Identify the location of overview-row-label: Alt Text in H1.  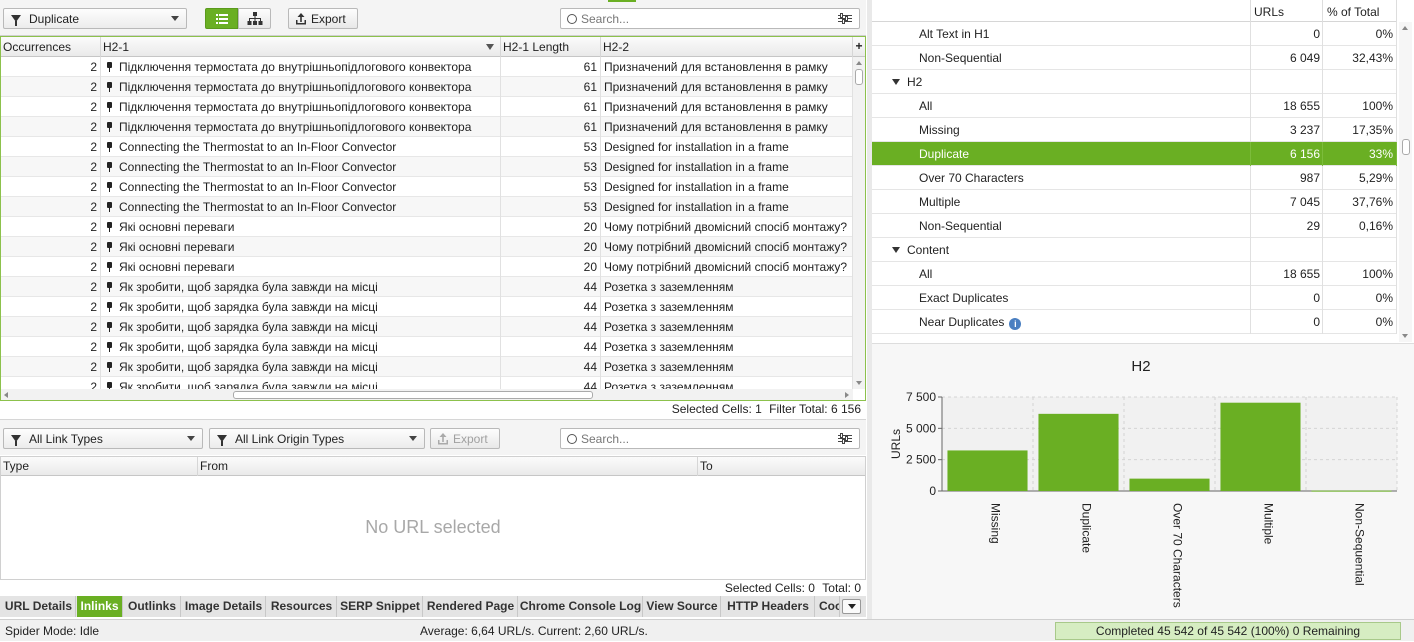
(954, 34).